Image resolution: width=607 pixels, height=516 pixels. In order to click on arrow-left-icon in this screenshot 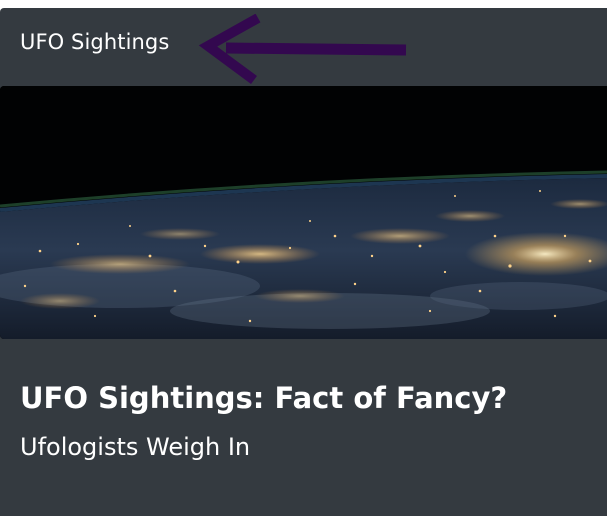, I will do `click(302, 49)`.